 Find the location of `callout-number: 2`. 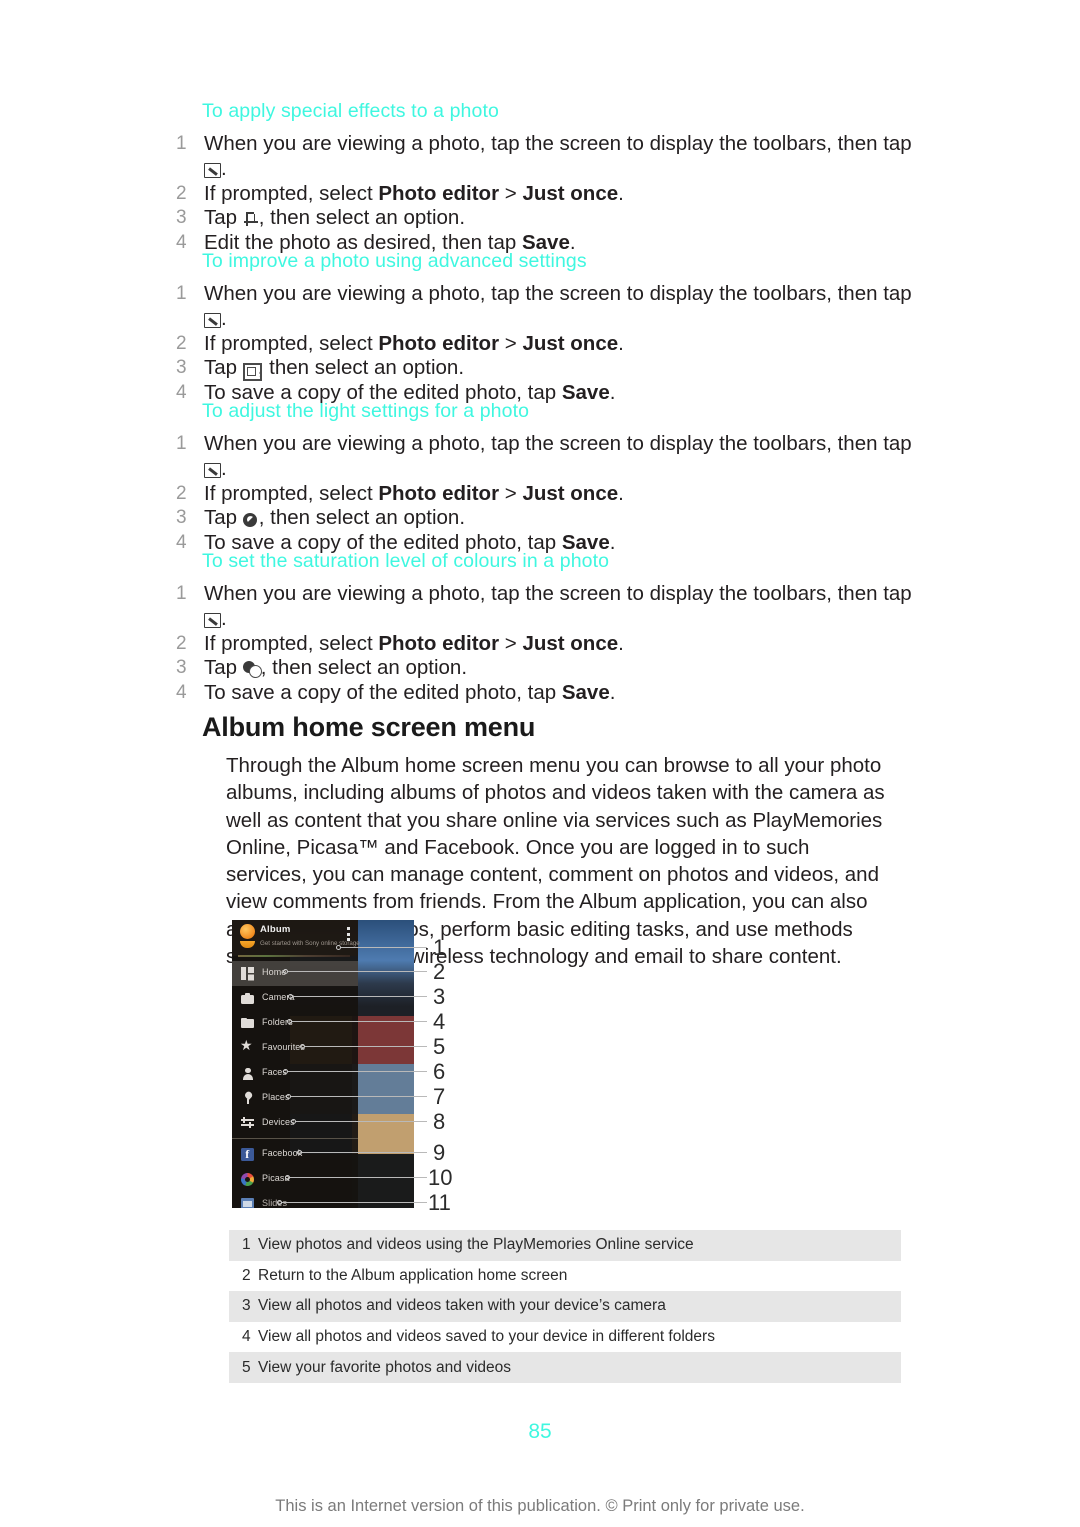

callout-number: 2 is located at coordinates (439, 971).